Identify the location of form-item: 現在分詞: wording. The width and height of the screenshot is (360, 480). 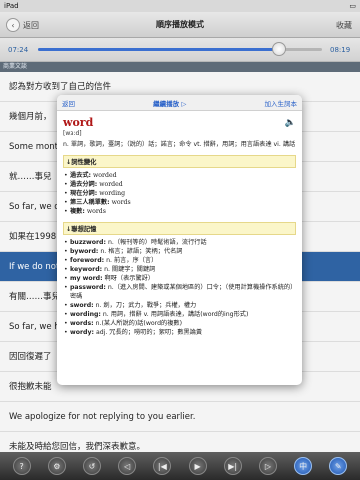
(179, 193).